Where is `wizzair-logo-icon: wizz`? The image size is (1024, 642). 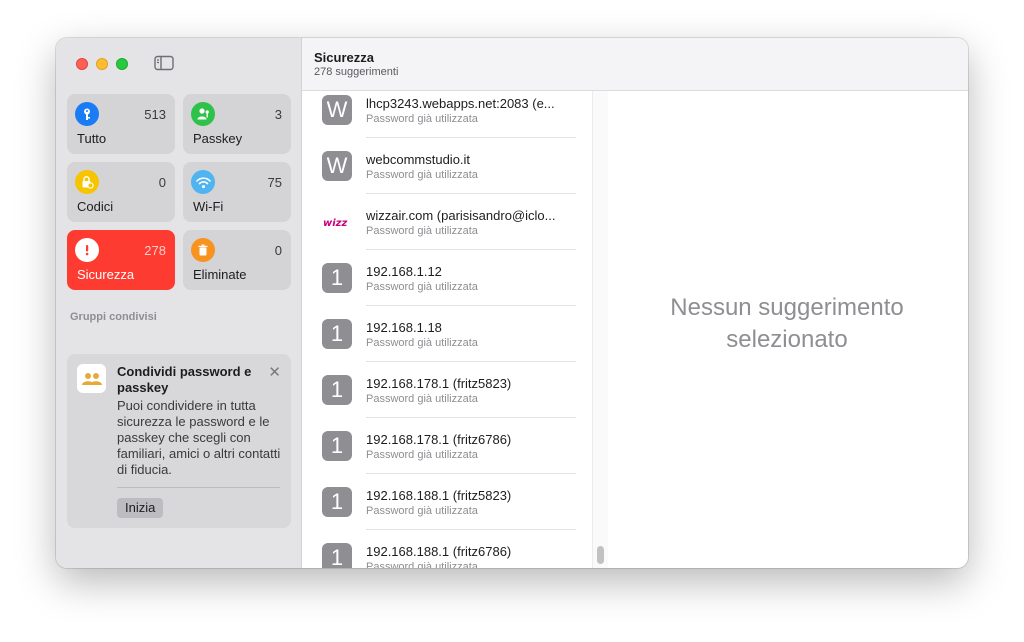 wizzair-logo-icon: wizz is located at coordinates (337, 222).